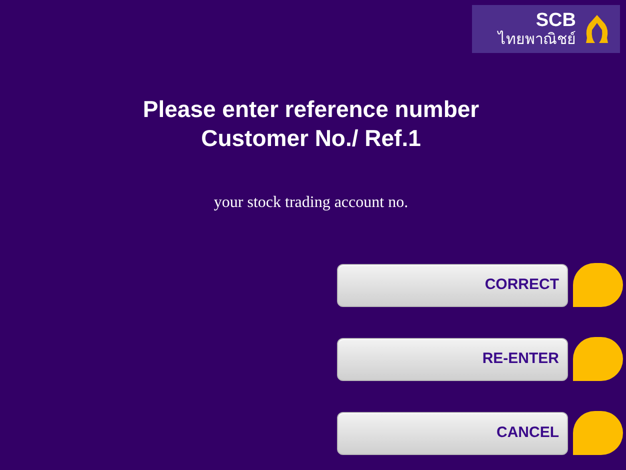 The image size is (626, 470). Describe the element at coordinates (452, 359) in the screenshot. I see `menu-button: RE-ENTER` at that location.